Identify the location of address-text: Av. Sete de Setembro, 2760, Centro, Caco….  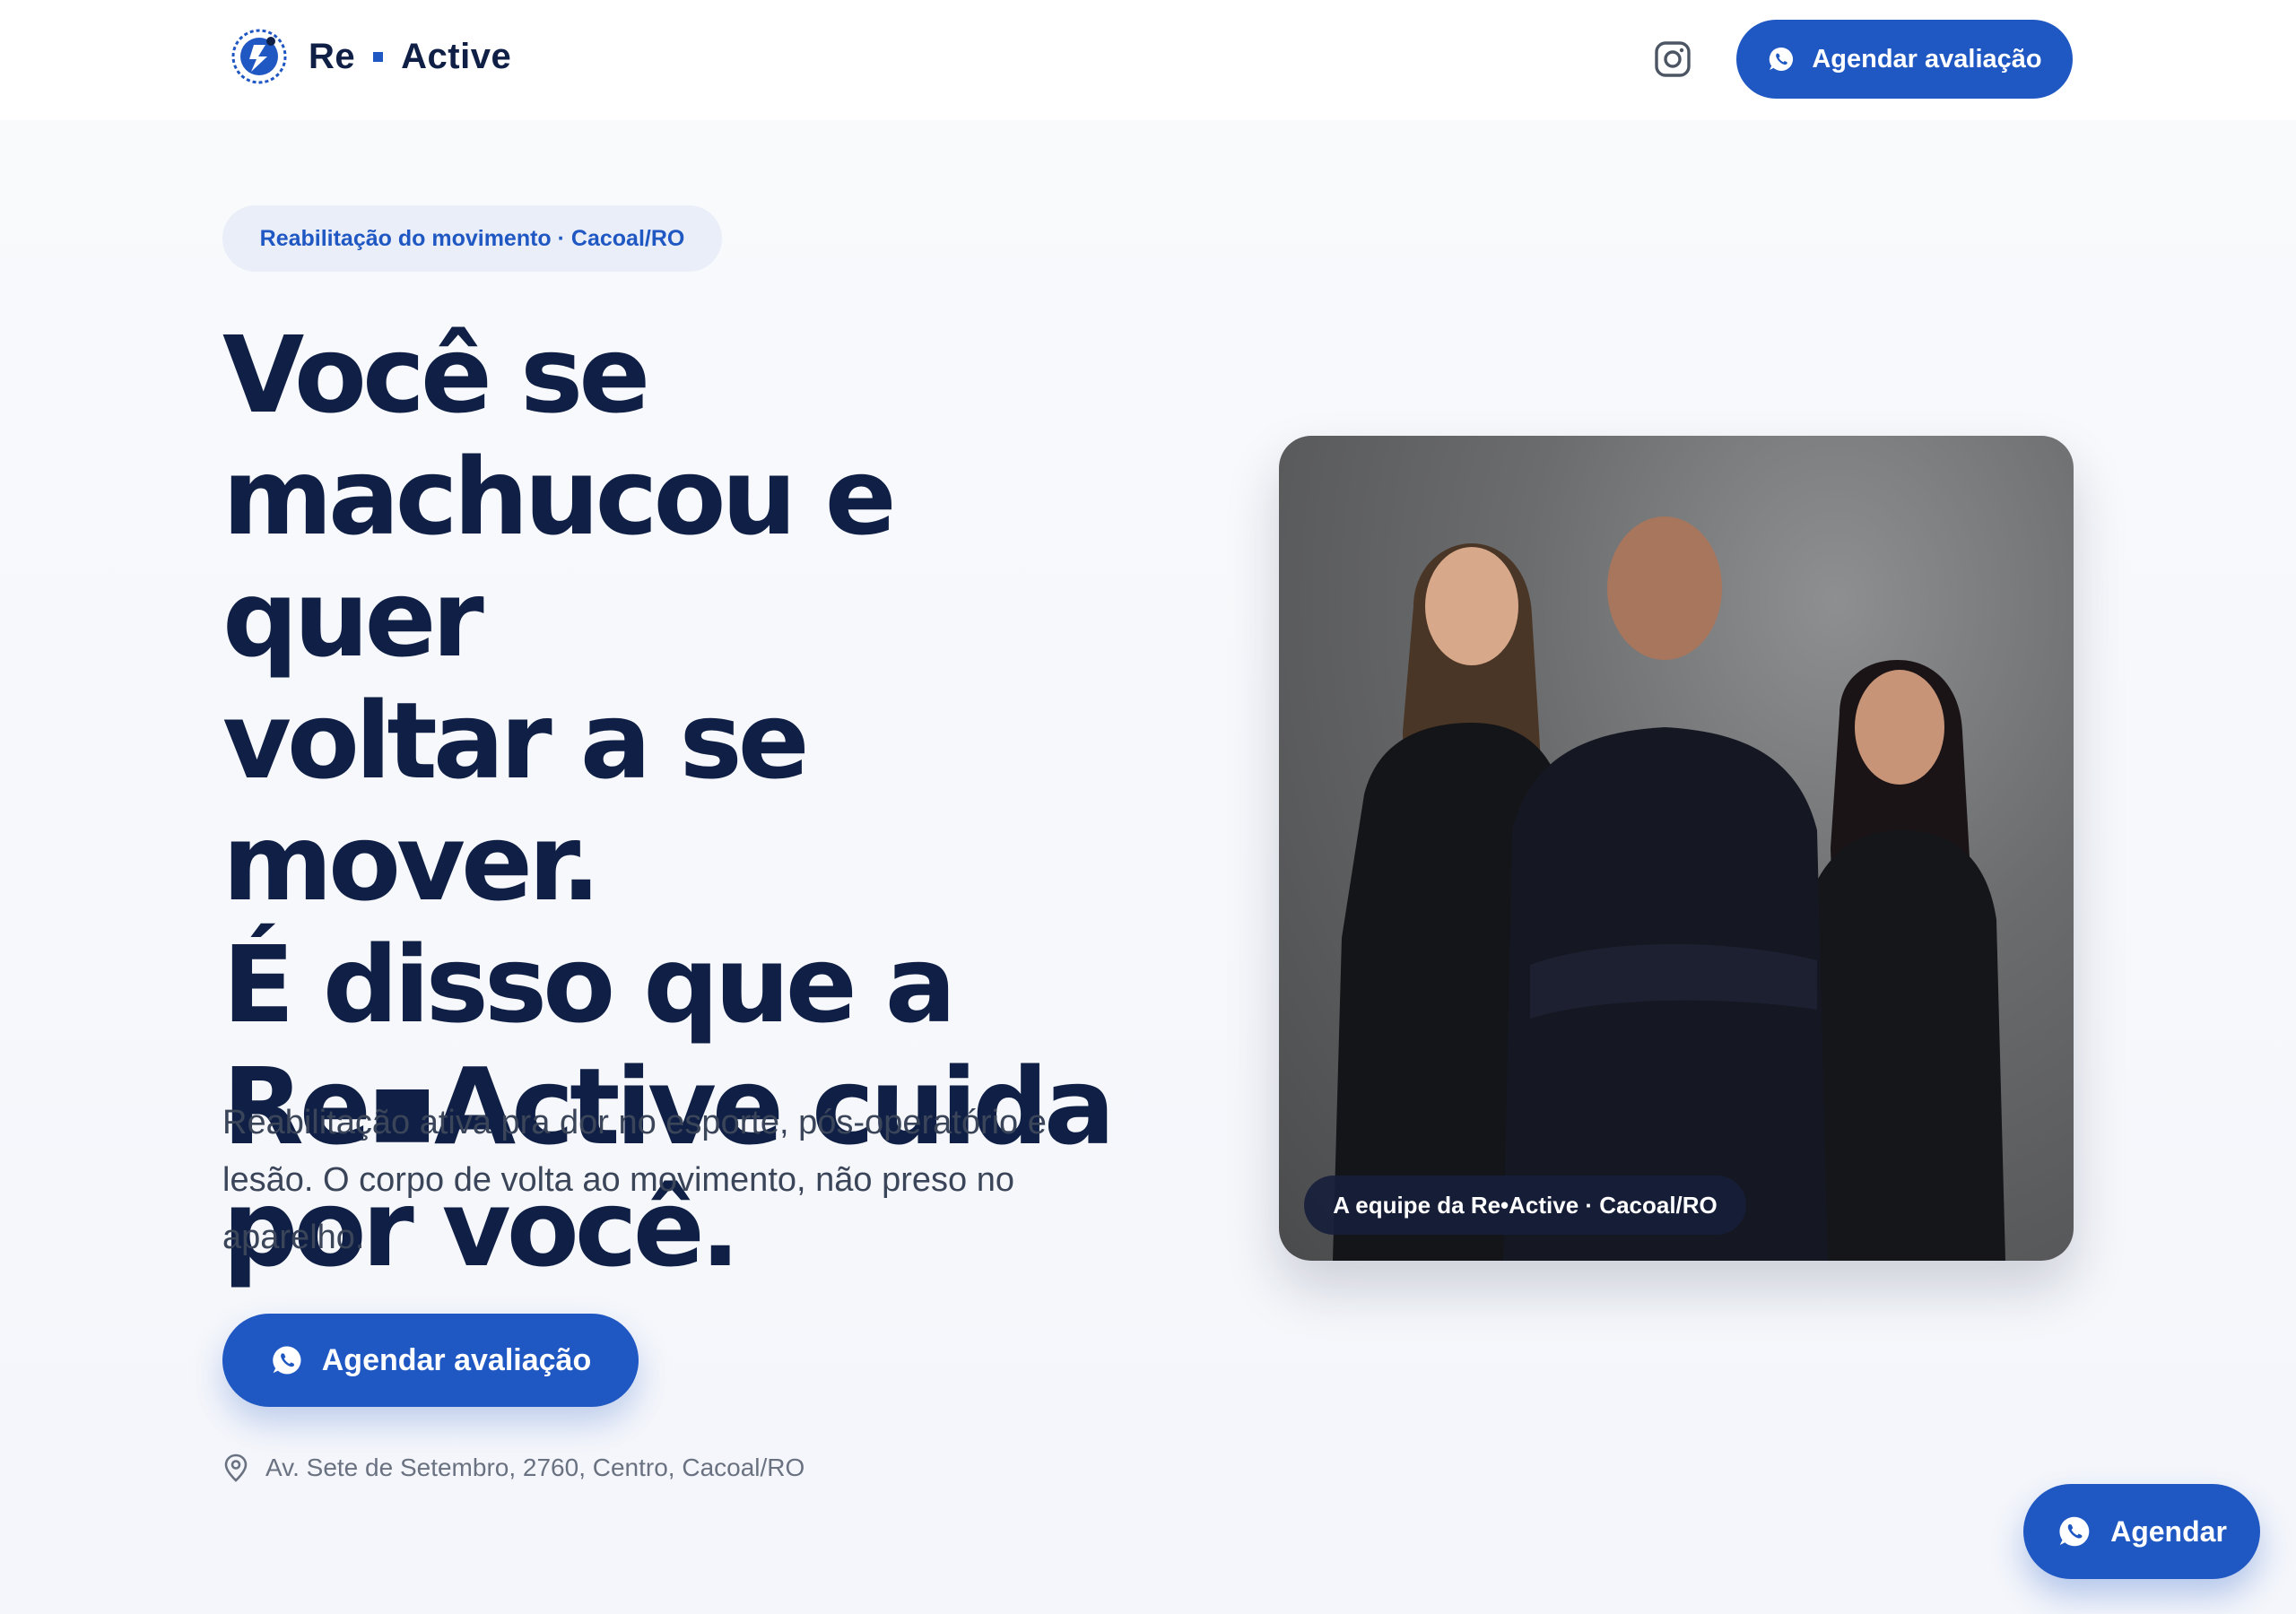
(535, 1467).